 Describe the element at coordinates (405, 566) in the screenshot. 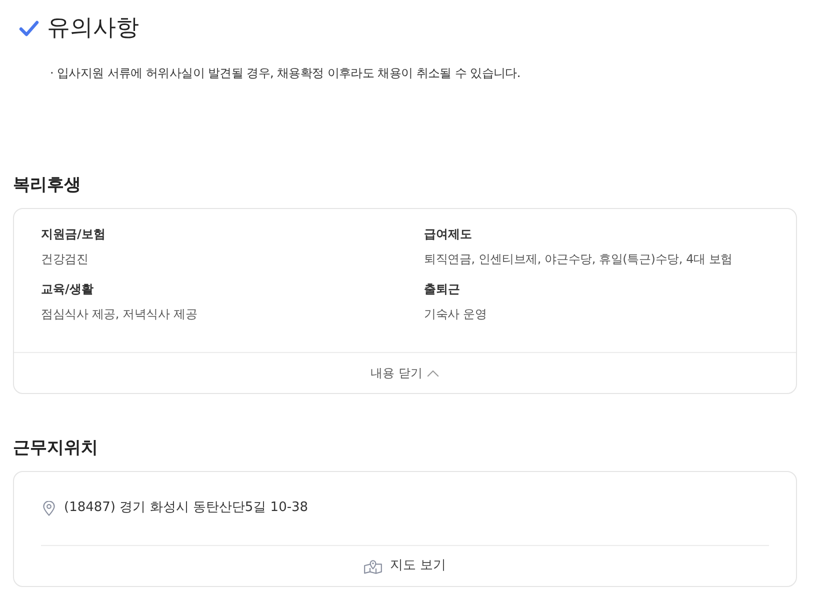

I see `map-button: 지도 보기` at that location.